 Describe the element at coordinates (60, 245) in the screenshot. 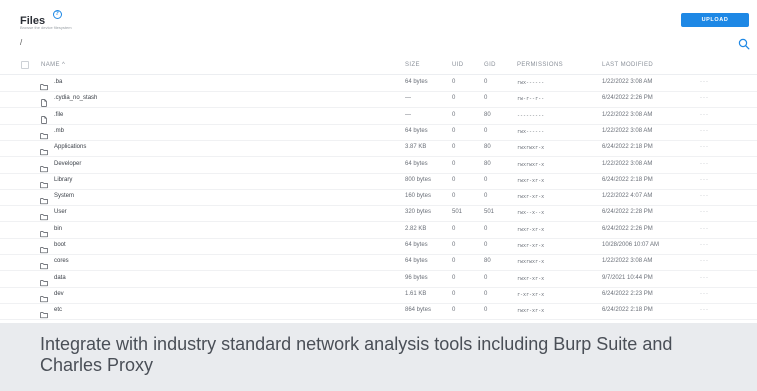

I see `file-name: boot` at that location.